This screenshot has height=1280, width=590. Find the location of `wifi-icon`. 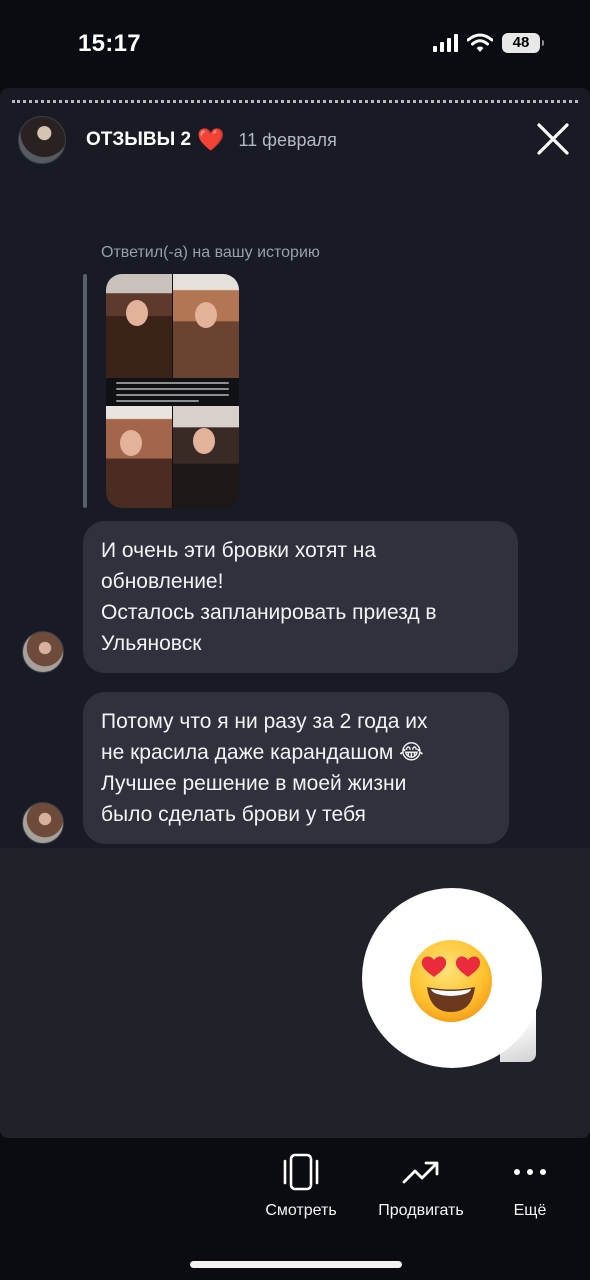

wifi-icon is located at coordinates (480, 42).